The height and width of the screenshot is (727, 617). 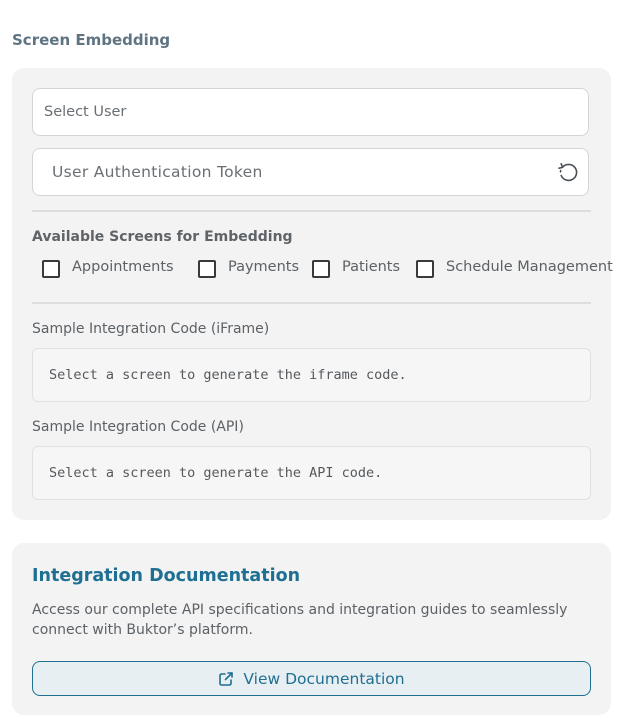 What do you see at coordinates (310, 112) in the screenshot?
I see `select-user-field: Select User` at bounding box center [310, 112].